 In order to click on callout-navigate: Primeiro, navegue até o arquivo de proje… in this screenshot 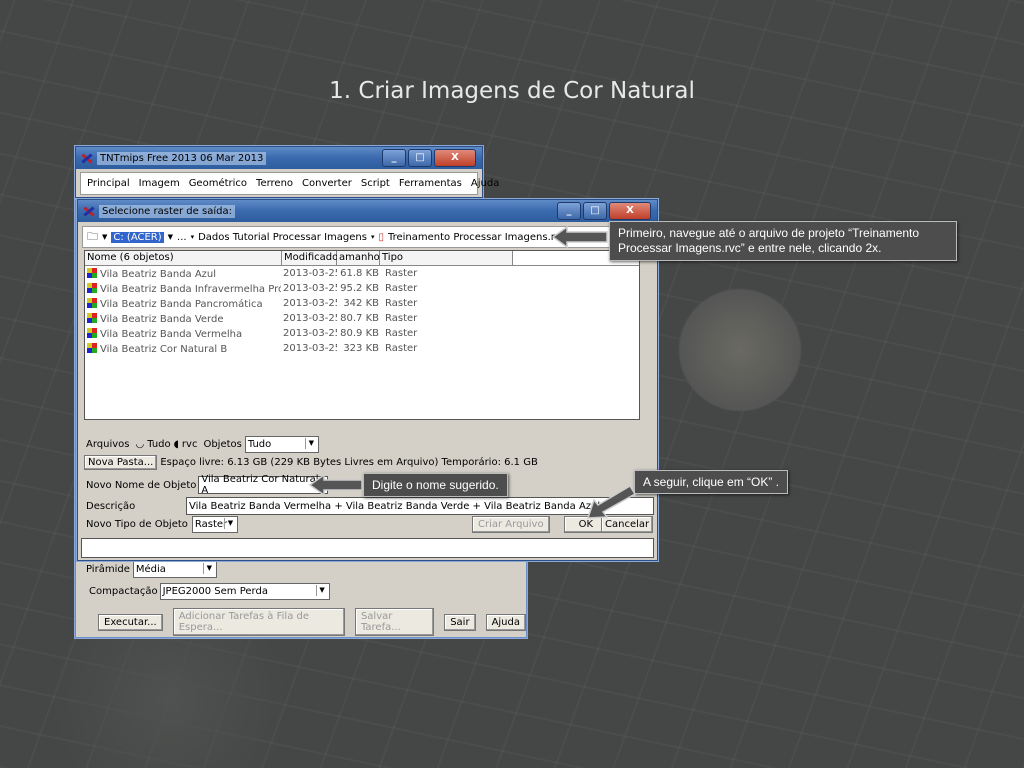, I will do `click(783, 241)`.